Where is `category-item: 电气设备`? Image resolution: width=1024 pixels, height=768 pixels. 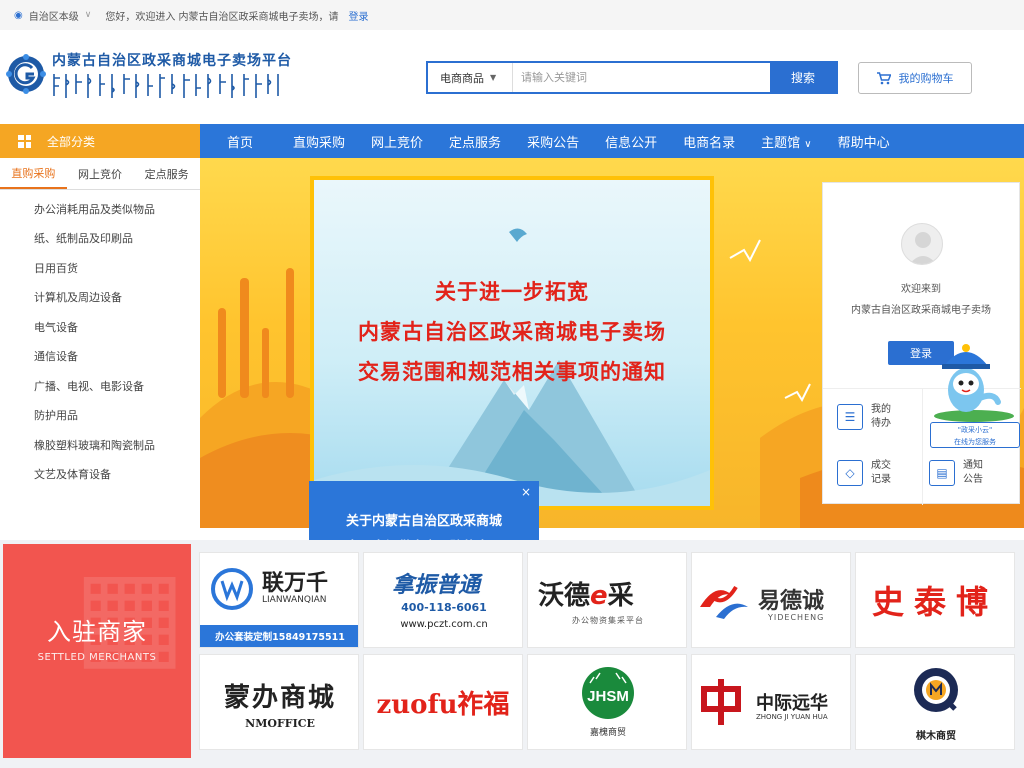
category-item: 电气设备 is located at coordinates (100, 327).